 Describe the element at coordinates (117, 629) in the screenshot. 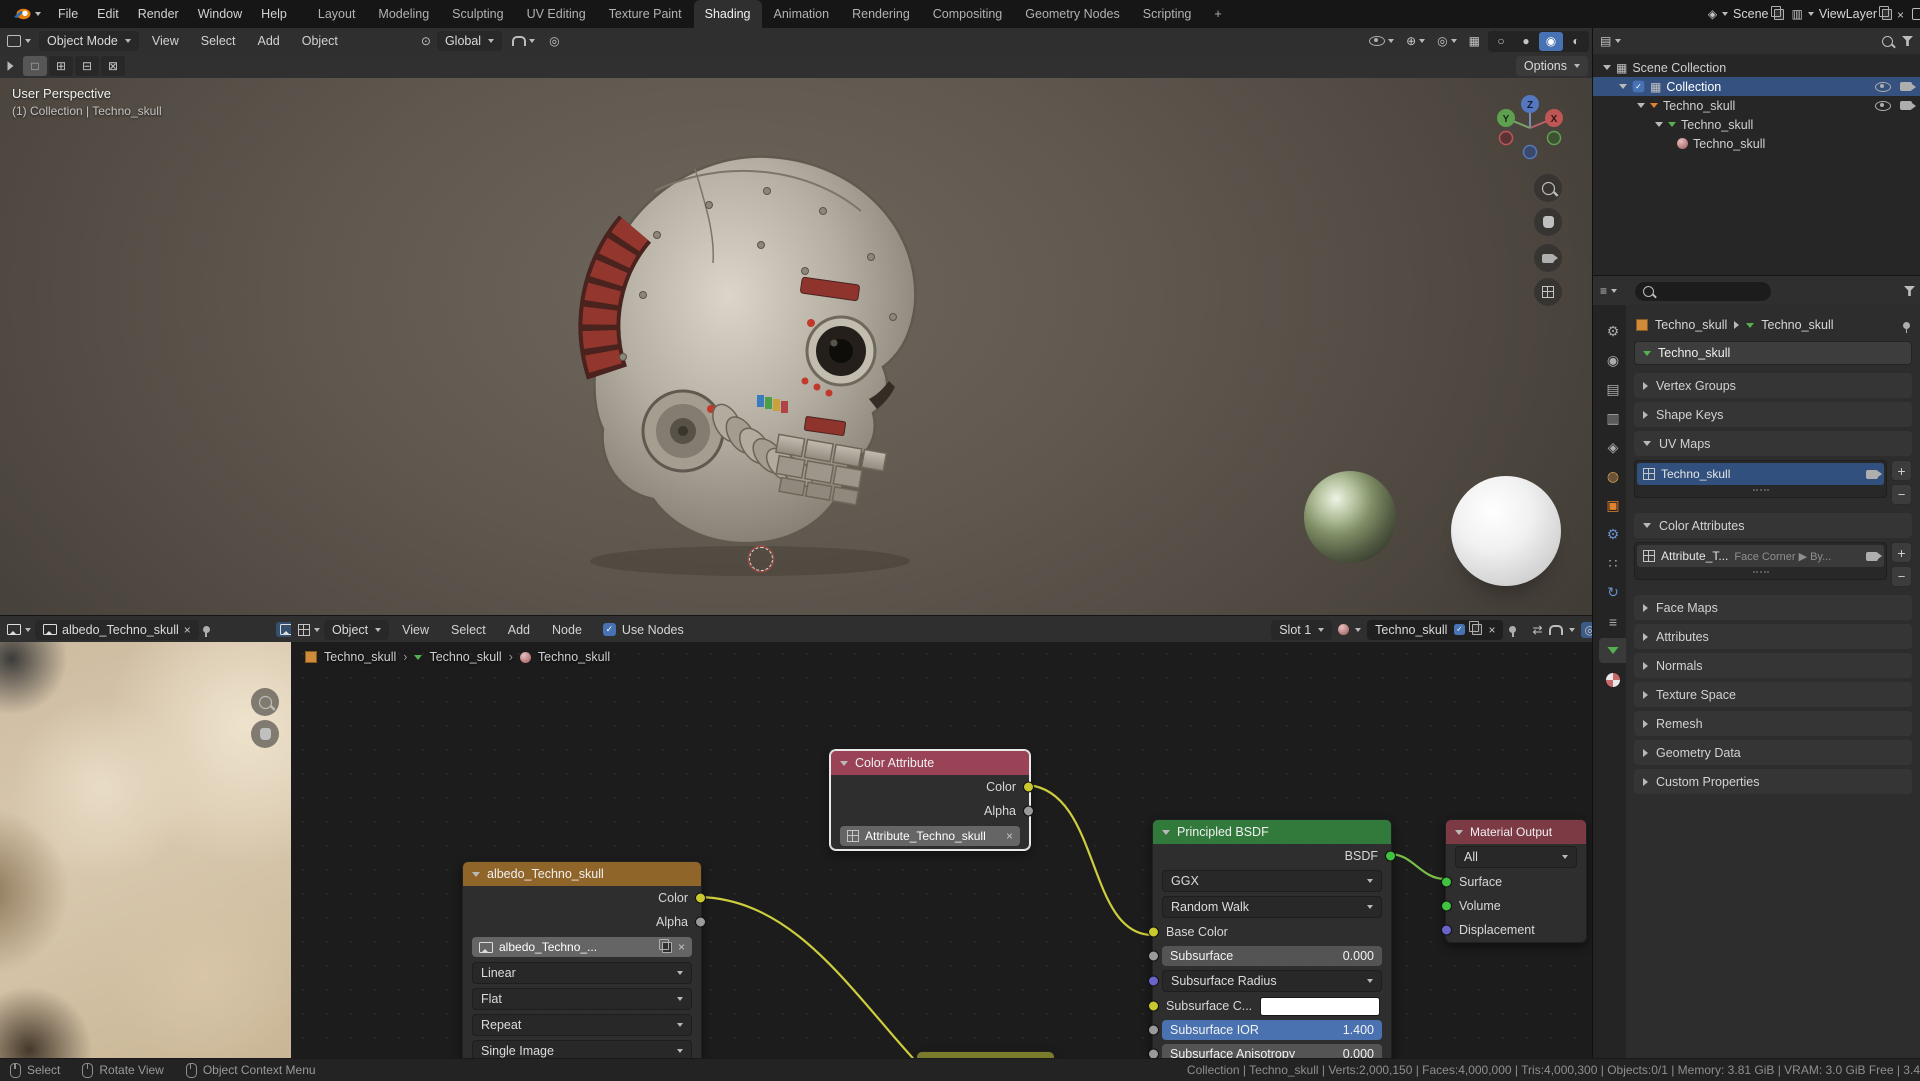

I see `image-selector: albedo_Techno_skull` at that location.